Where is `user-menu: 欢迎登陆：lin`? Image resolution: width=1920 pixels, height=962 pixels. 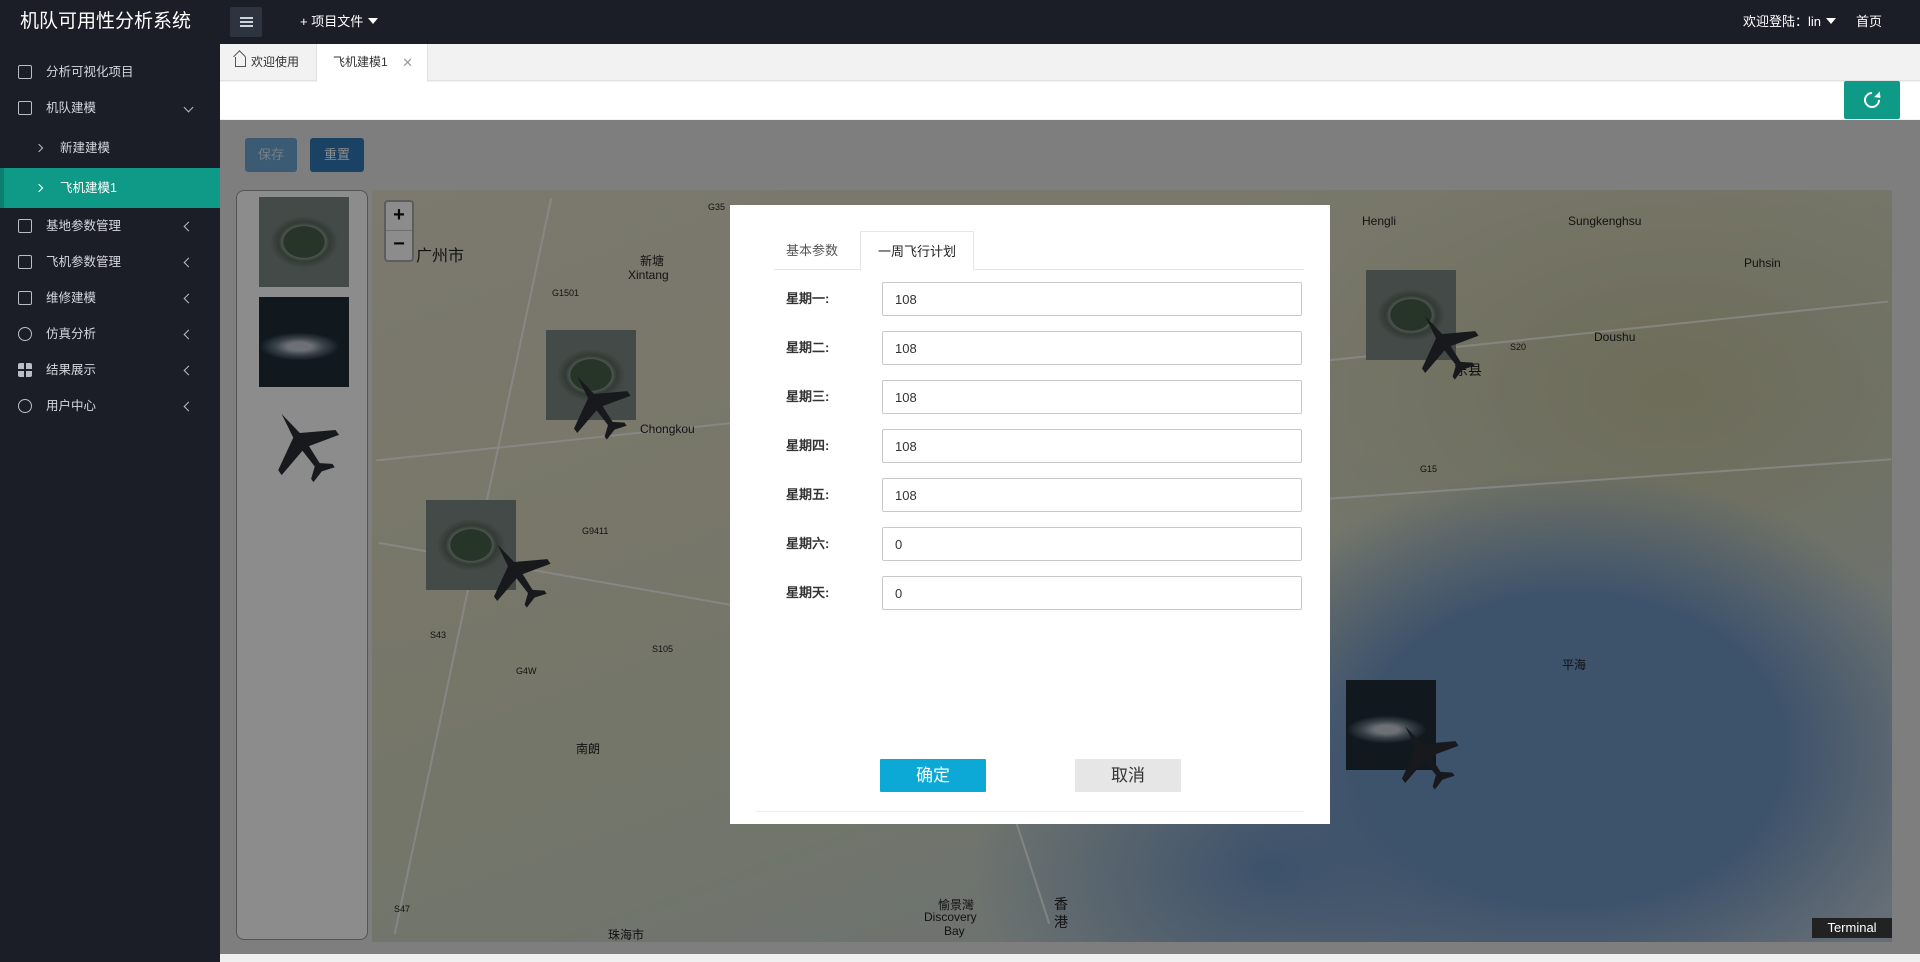 user-menu: 欢迎登陆：lin is located at coordinates (1790, 22).